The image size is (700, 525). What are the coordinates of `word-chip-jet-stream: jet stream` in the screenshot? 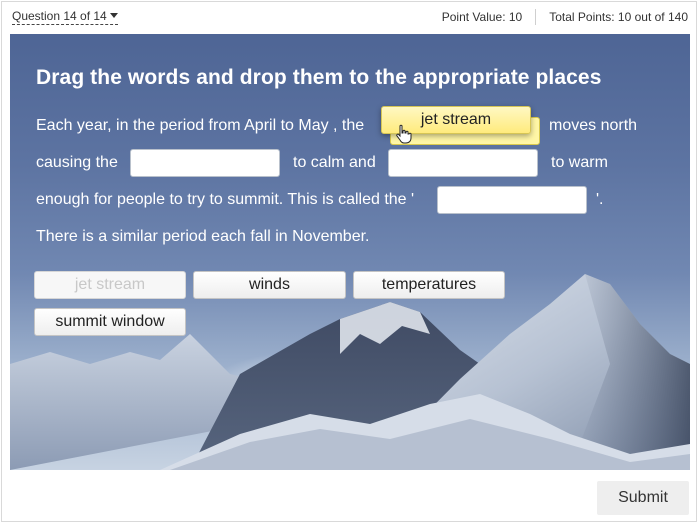 It's located at (110, 285).